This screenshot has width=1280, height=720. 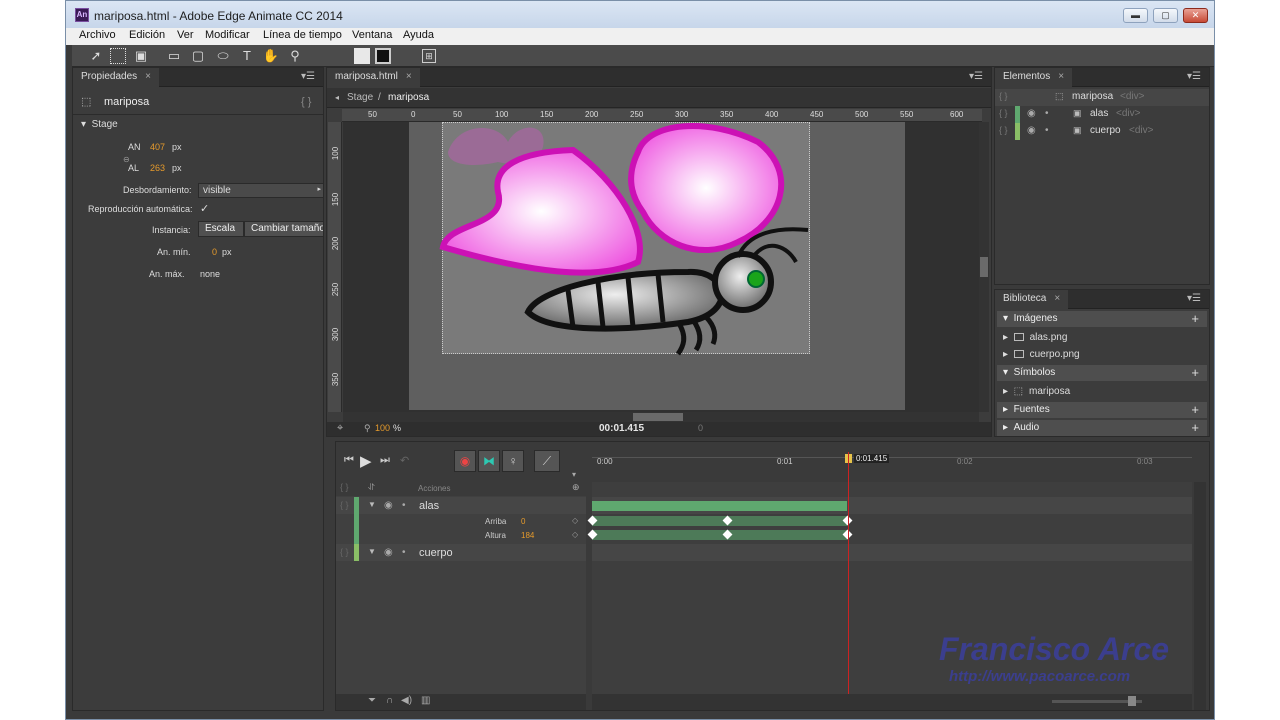 What do you see at coordinates (489, 461) in the screenshot?
I see `auto-transition-icon: ⧓` at bounding box center [489, 461].